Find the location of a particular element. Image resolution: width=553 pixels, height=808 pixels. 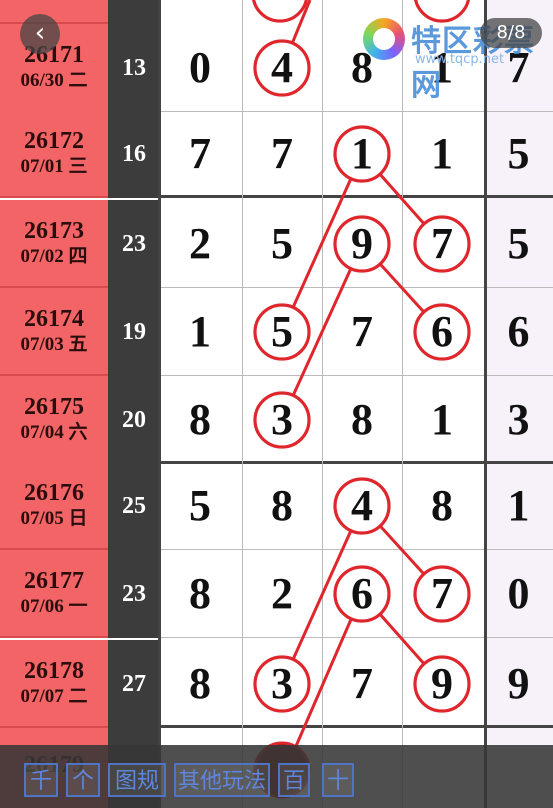

bottom-toolbar: 千 个 图规 其他玩法 百 十 is located at coordinates (276, 776).